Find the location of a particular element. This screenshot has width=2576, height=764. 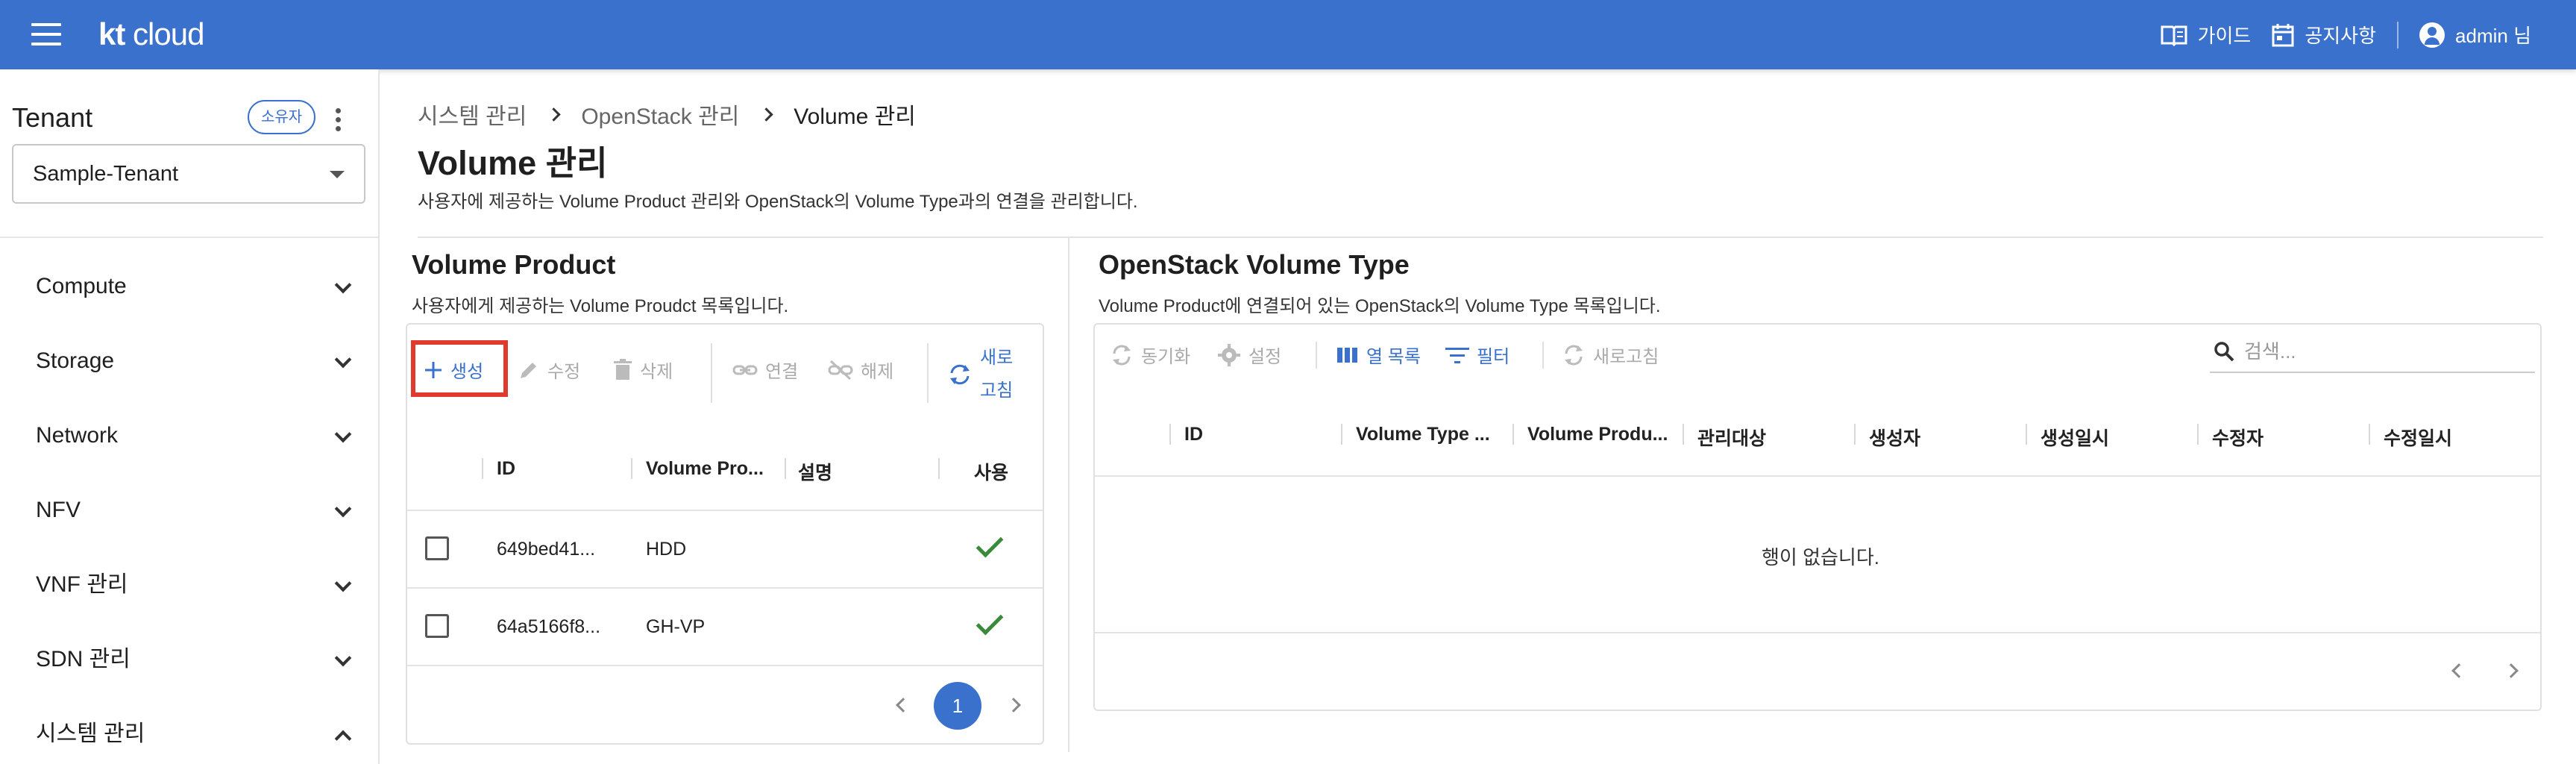

book-icon is located at coordinates (2174, 35).